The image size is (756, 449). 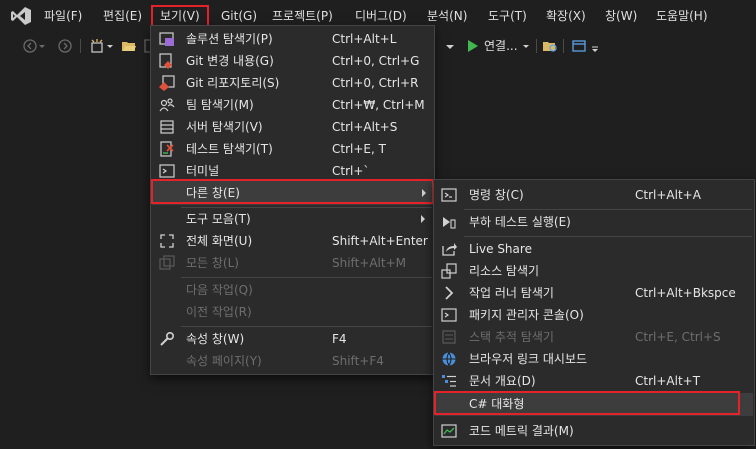 What do you see at coordinates (449, 337) in the screenshot?
I see `stack-trace-icon` at bounding box center [449, 337].